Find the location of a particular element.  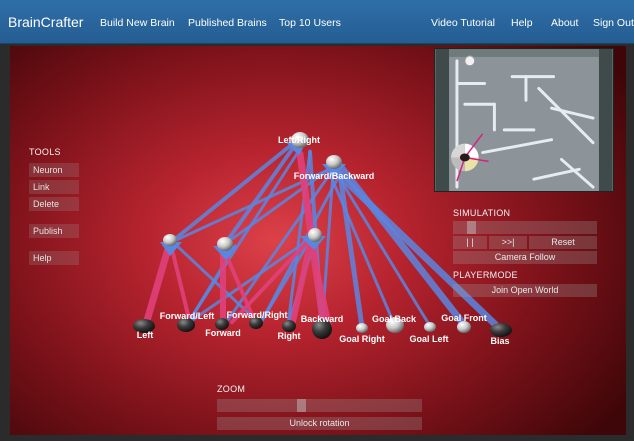

tools-title: TOOLS is located at coordinates (45, 152).